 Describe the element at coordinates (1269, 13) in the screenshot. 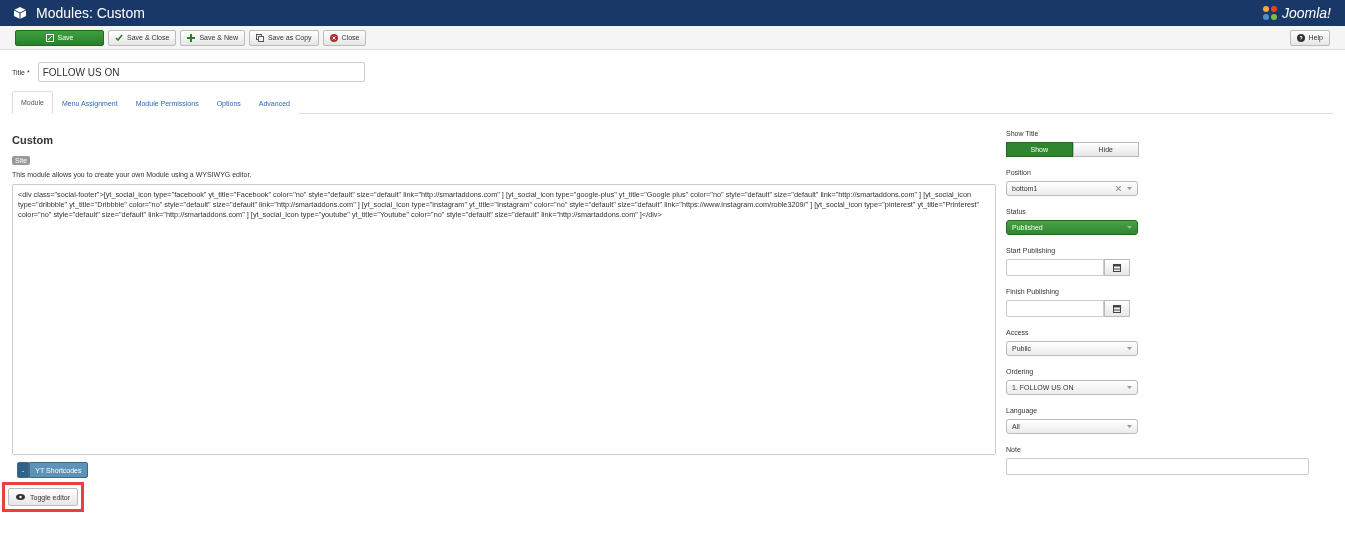

I see `logo-icon` at that location.